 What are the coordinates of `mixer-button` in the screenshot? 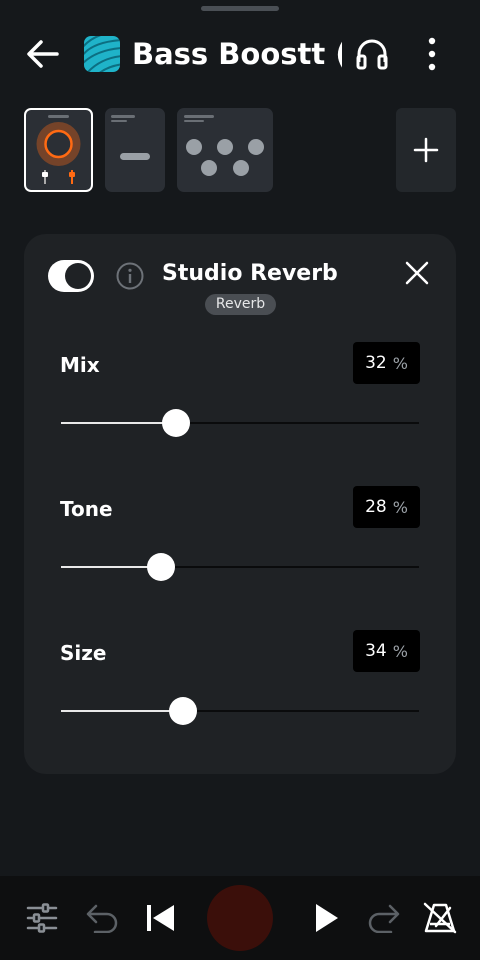 It's located at (42, 918).